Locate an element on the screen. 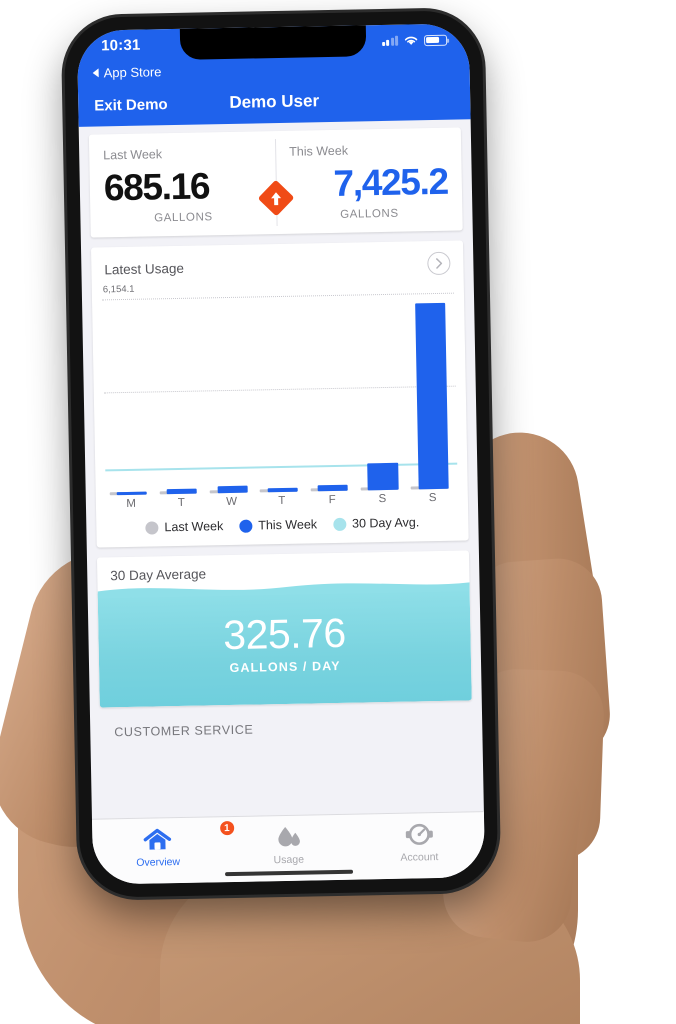 This screenshot has width=676, height=1024. notch is located at coordinates (273, 42).